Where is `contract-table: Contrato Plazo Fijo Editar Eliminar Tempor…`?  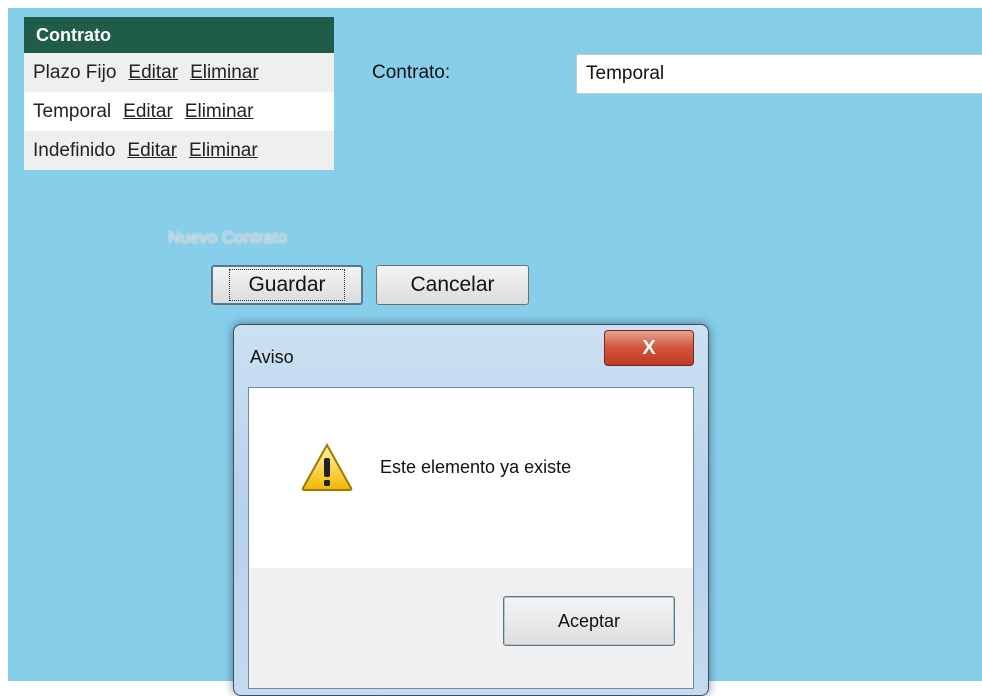 contract-table: Contrato Plazo Fijo Editar Eliminar Tempor… is located at coordinates (179, 93).